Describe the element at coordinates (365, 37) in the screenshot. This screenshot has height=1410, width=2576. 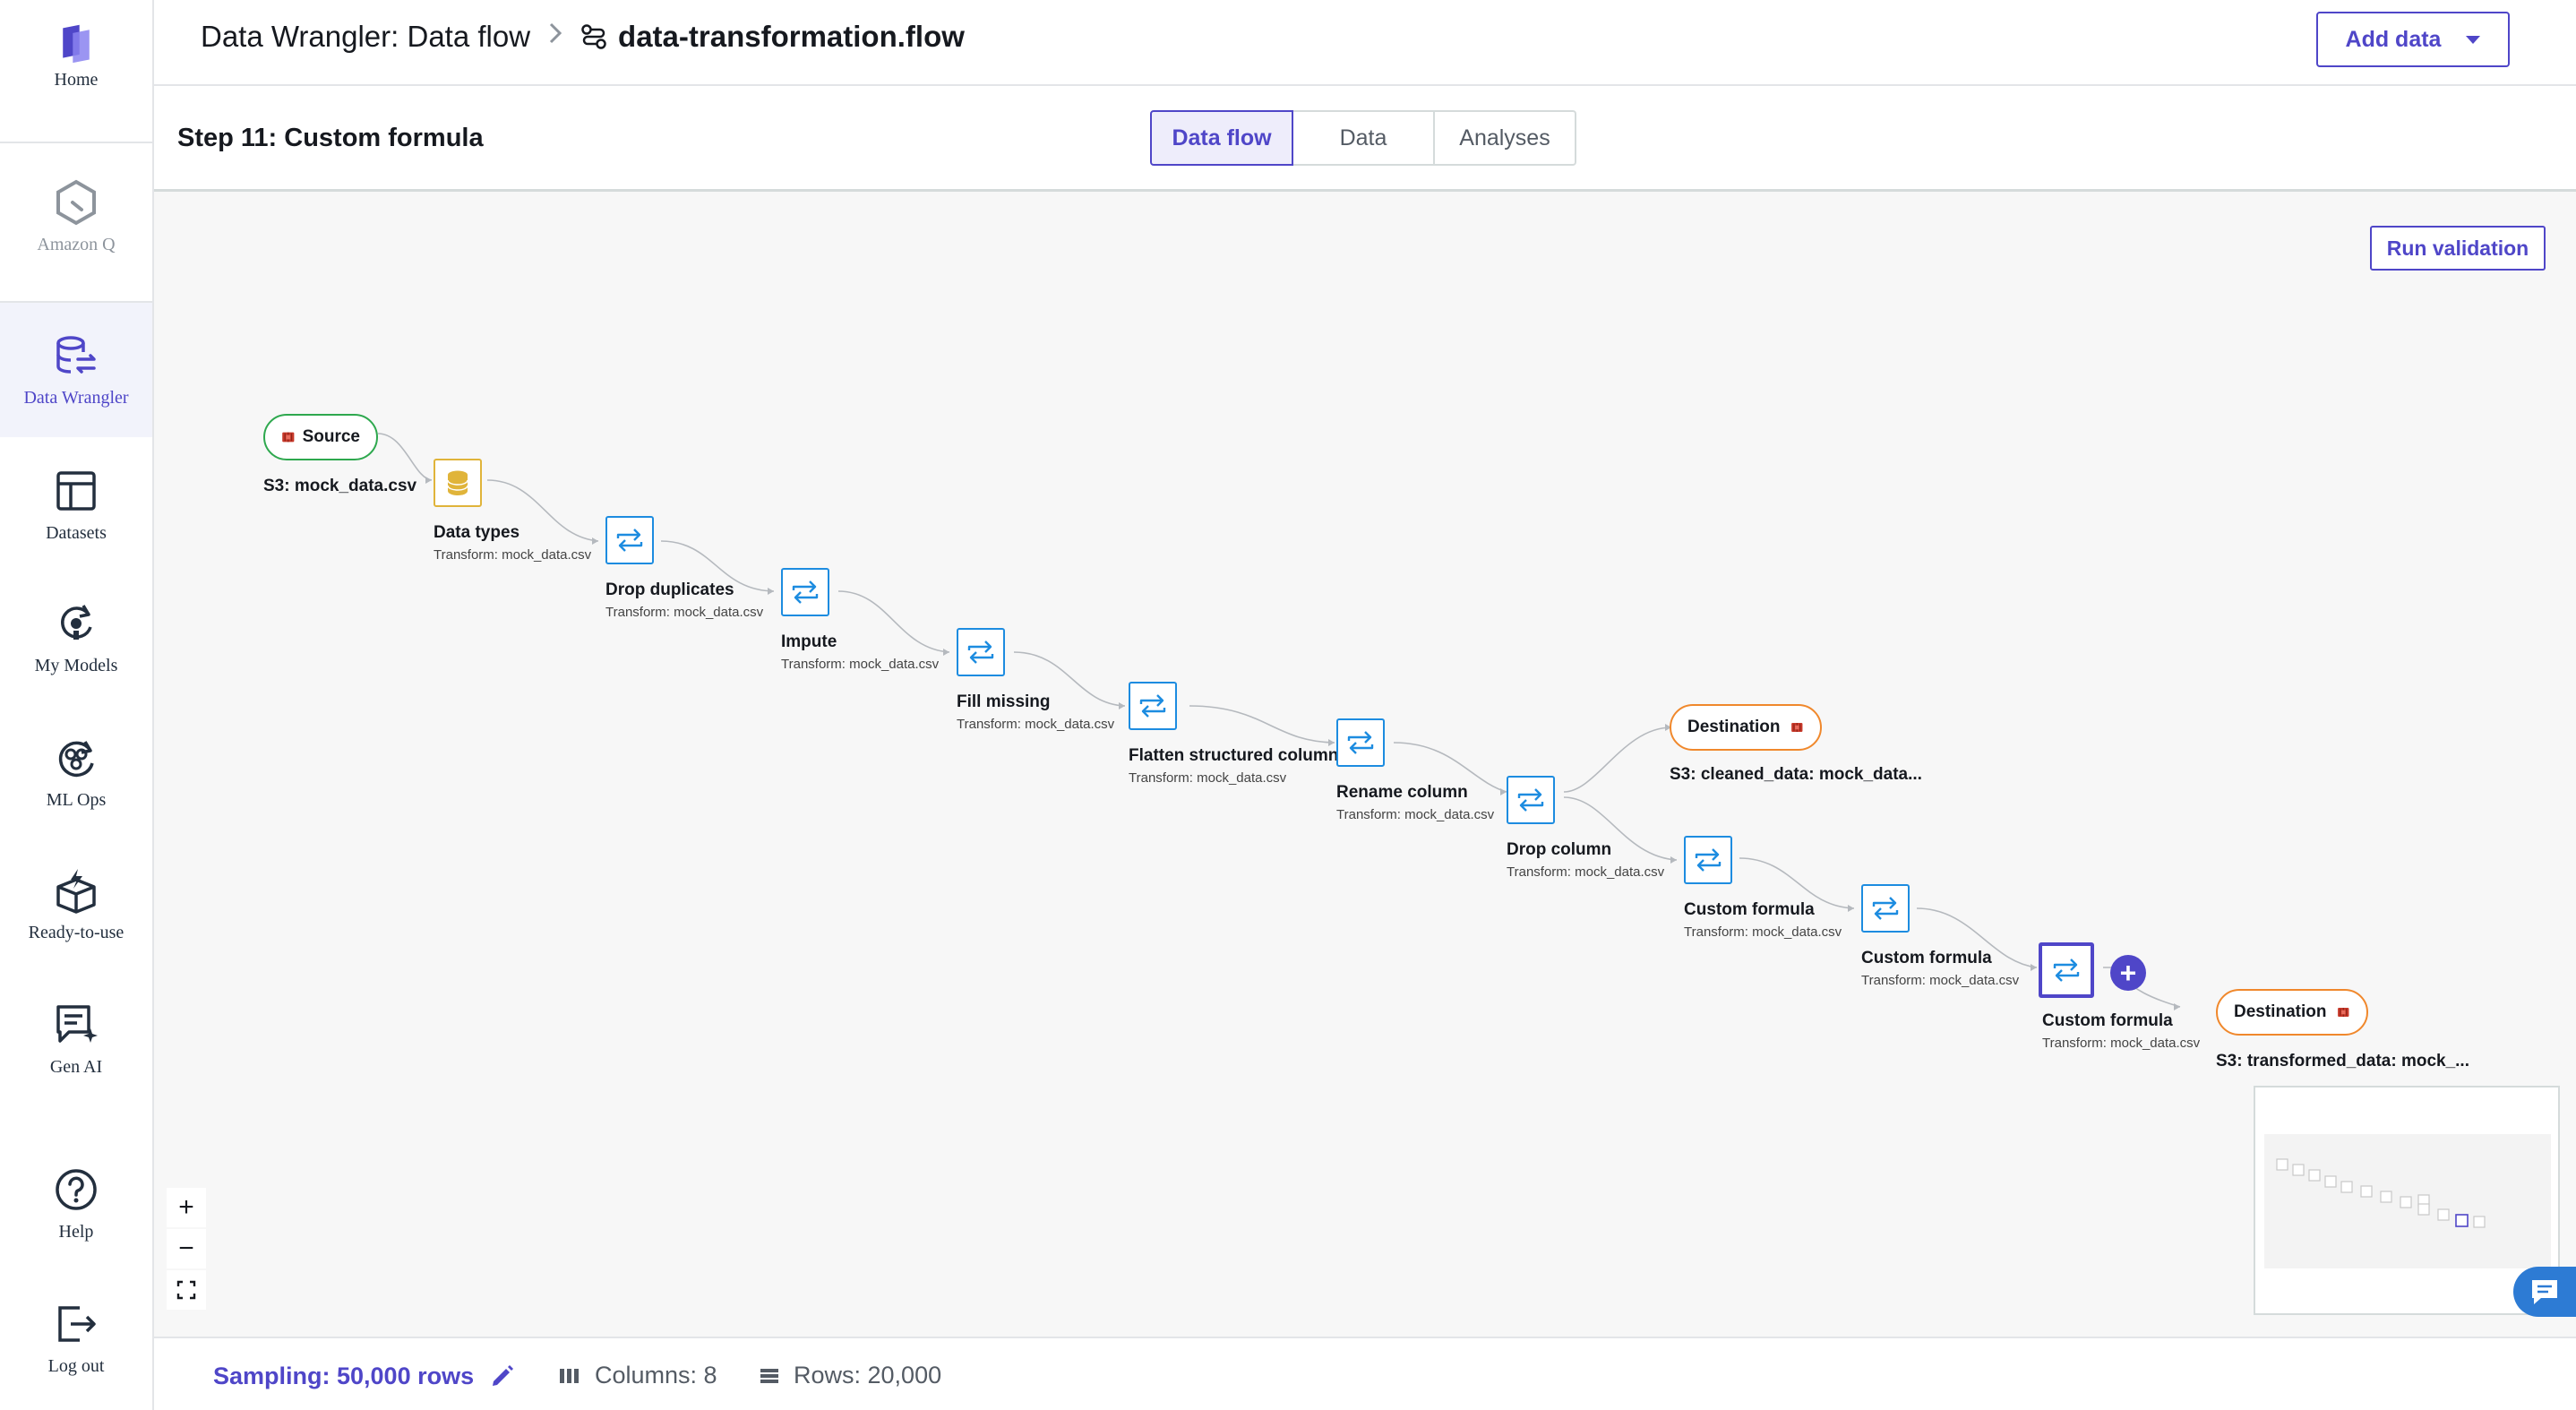
I see `breadcrumb-data-flow: Data Wrangler: Data flow` at that location.